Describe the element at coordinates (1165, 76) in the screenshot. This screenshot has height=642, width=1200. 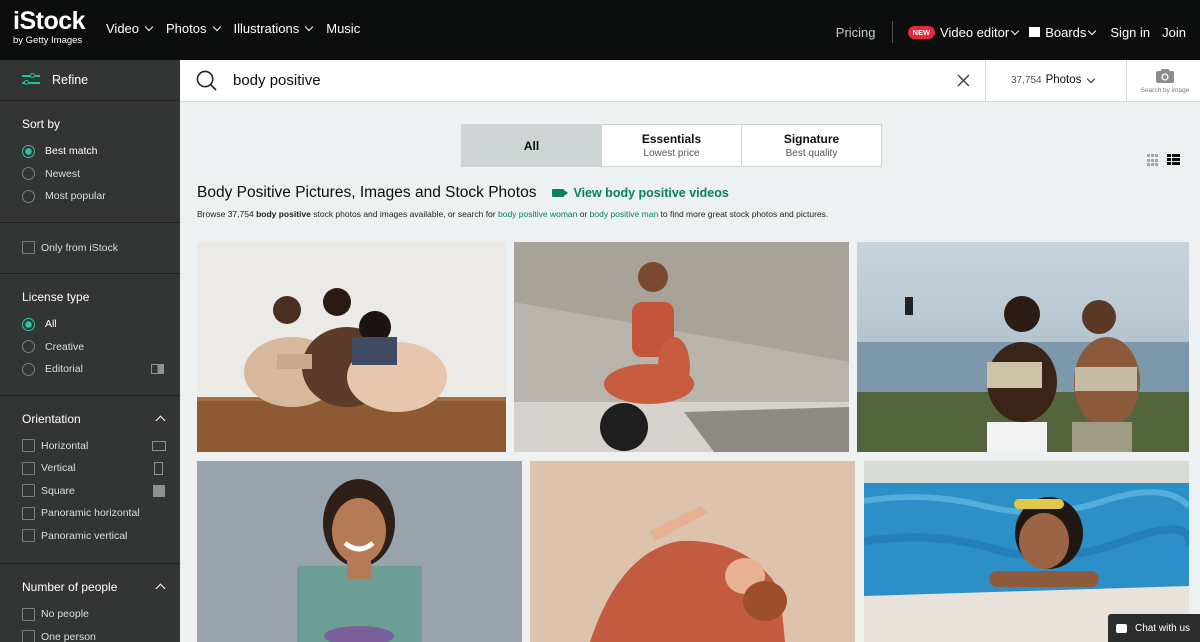
I see `camera-icon` at that location.